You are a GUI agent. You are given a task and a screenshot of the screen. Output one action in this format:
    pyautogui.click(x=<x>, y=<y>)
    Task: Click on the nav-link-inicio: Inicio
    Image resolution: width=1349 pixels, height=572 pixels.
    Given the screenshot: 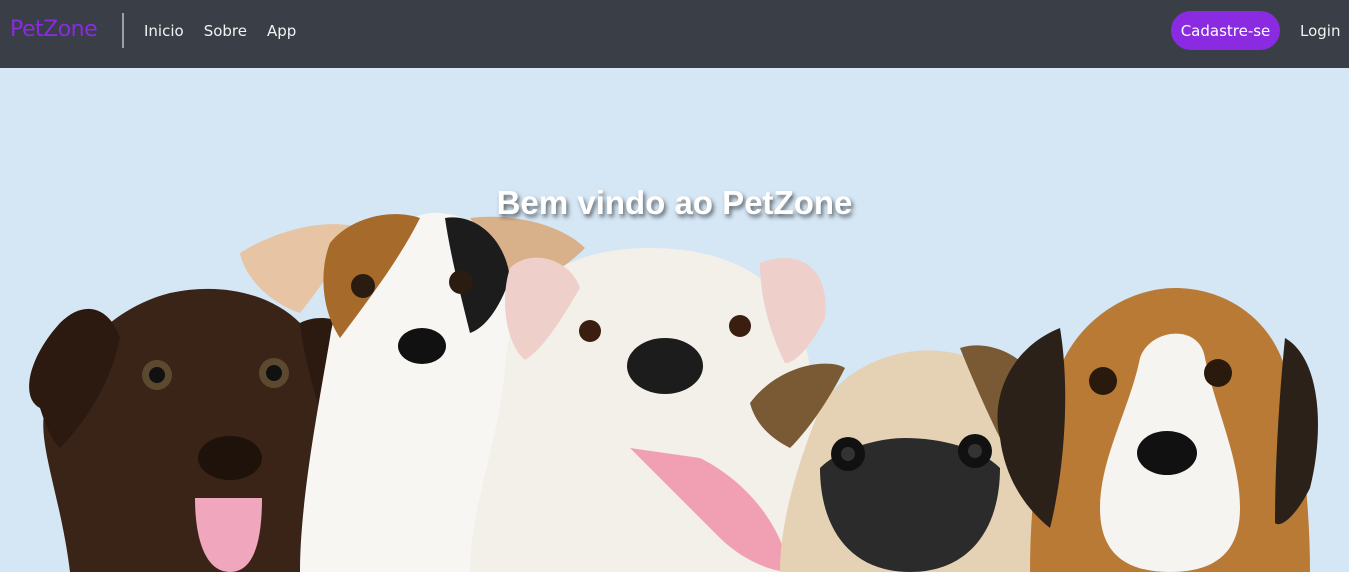 What is the action you would take?
    pyautogui.click(x=164, y=31)
    